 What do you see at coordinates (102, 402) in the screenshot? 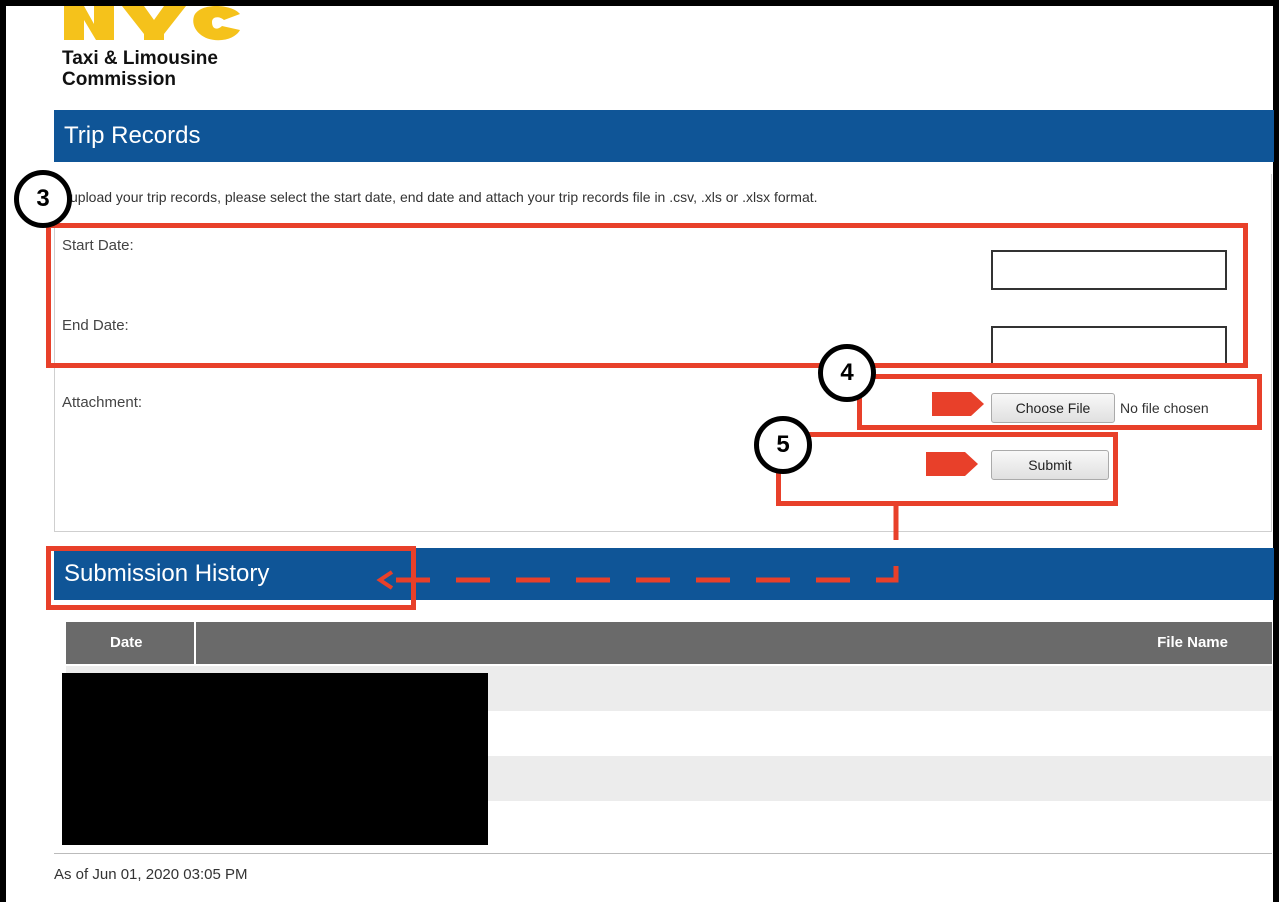
I see `attachment-label: Attachment:` at bounding box center [102, 402].